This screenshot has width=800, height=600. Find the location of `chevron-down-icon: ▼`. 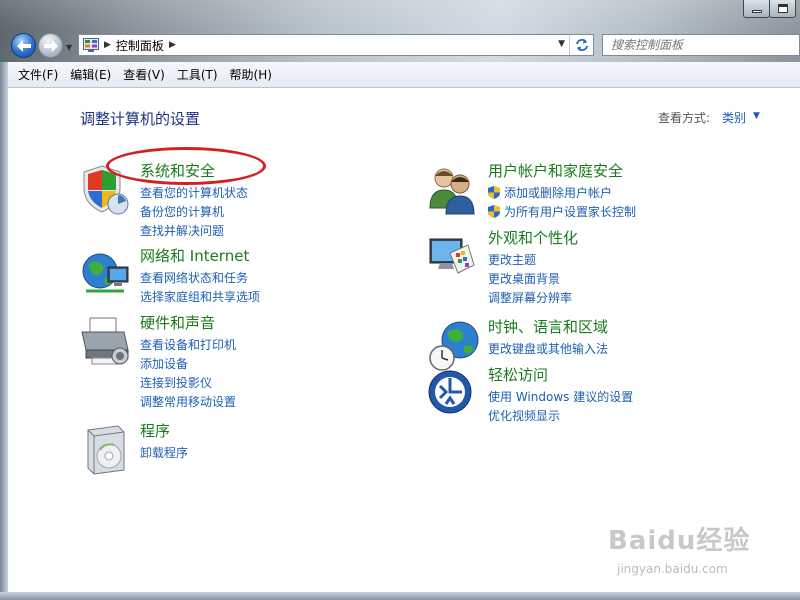

chevron-down-icon: ▼ is located at coordinates (756, 116).